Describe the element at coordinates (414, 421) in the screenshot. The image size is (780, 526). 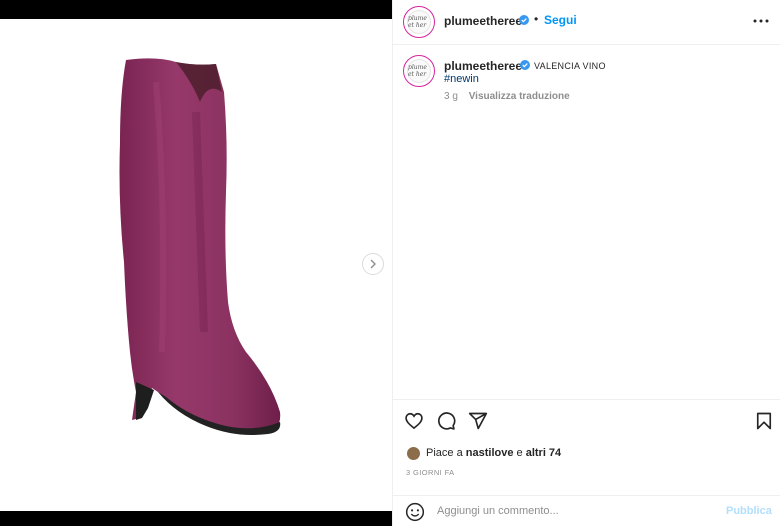
I see `heart-icon` at that location.